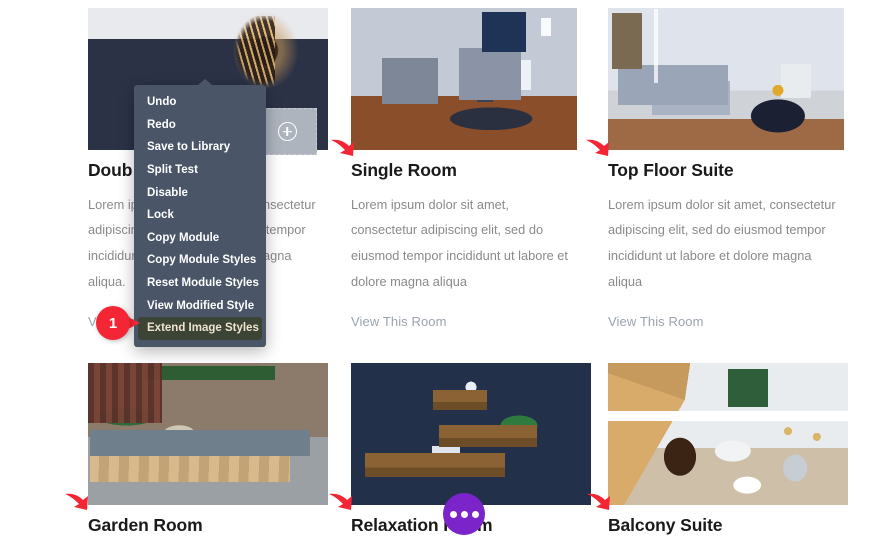 The height and width of the screenshot is (550, 880). What do you see at coordinates (200, 192) in the screenshot?
I see `menu-item-disable: Disable` at bounding box center [200, 192].